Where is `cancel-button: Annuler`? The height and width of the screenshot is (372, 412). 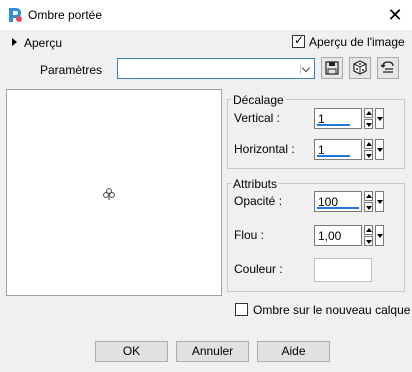 cancel-button: Annuler is located at coordinates (212, 351).